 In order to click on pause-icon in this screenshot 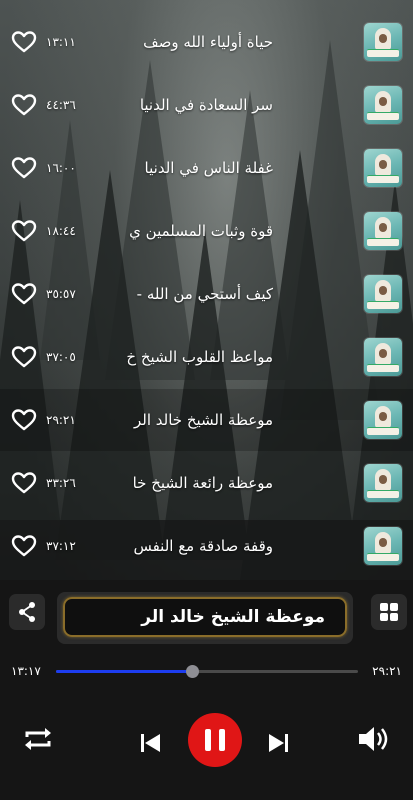, I will do `click(208, 740)`.